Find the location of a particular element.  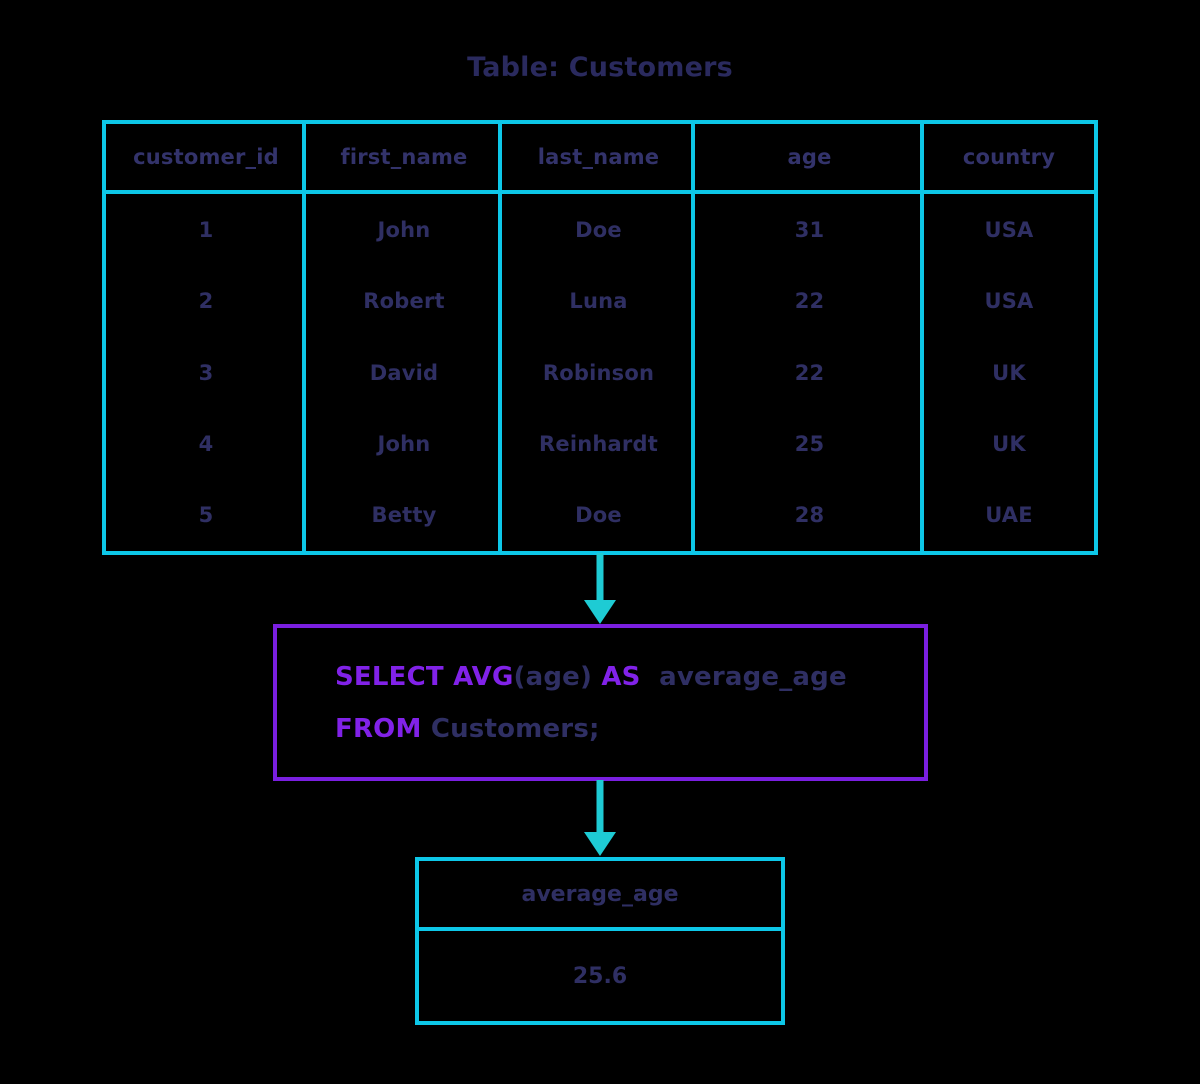

cell-last-name: Luna is located at coordinates (598, 301).